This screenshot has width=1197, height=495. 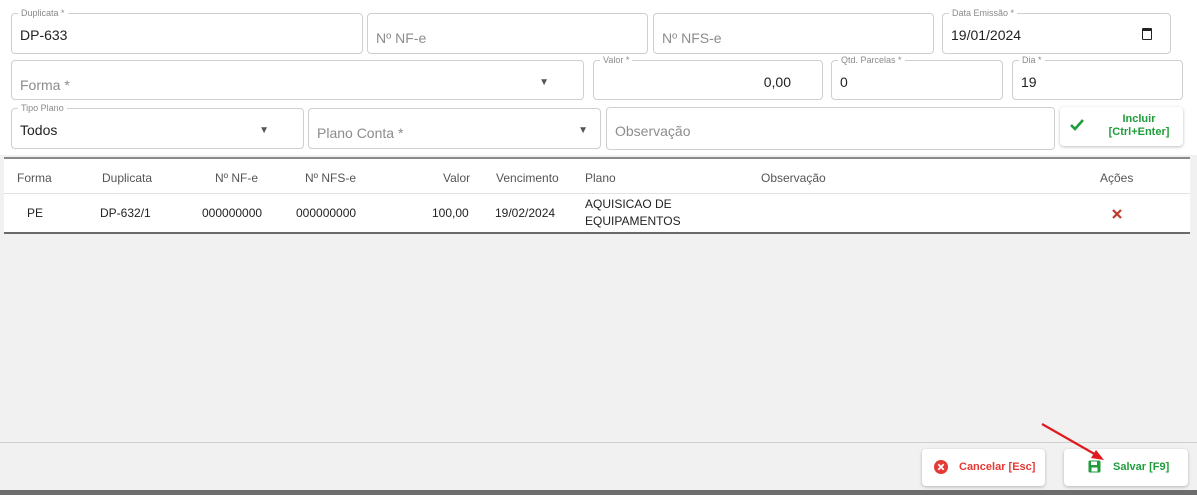 I want to click on plano-conta-select: Plano Conta * ▼, so click(x=454, y=128).